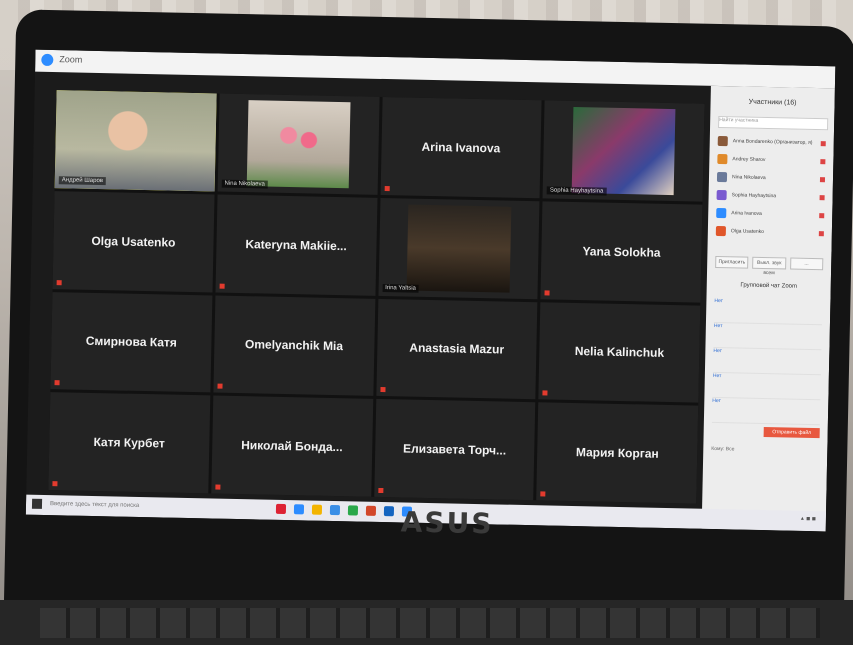 The height and width of the screenshot is (645, 853). I want to click on participant-tile: Sophia Hayhaytsina, so click(623, 151).